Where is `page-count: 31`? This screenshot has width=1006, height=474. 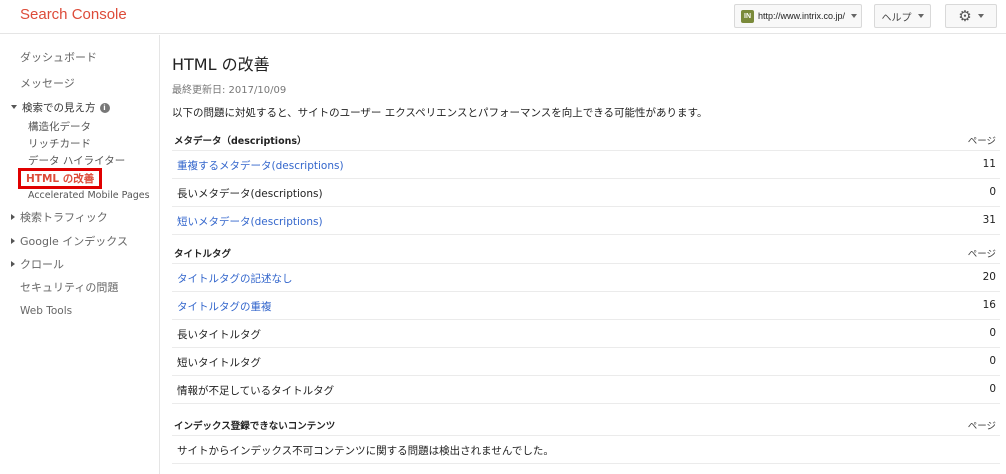 page-count: 31 is located at coordinates (989, 220).